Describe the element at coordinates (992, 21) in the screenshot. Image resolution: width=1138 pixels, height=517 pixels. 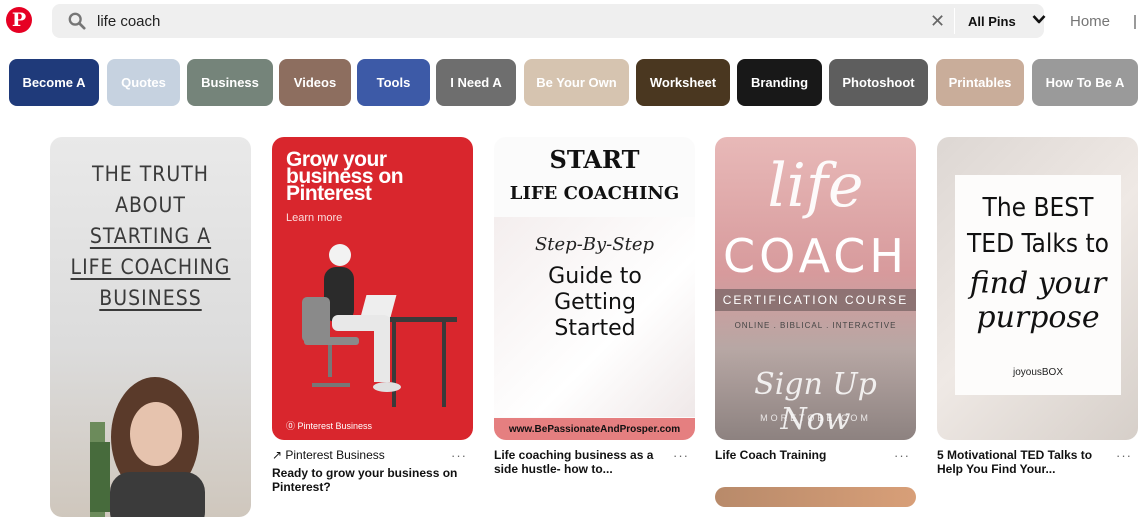
I see `all-pins-filter: All Pins` at that location.